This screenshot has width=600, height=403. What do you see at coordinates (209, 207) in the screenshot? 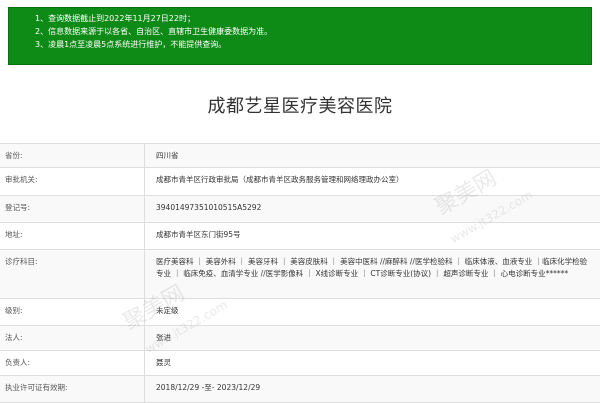
I see `row-value: 39401497351010515A5292` at bounding box center [209, 207].